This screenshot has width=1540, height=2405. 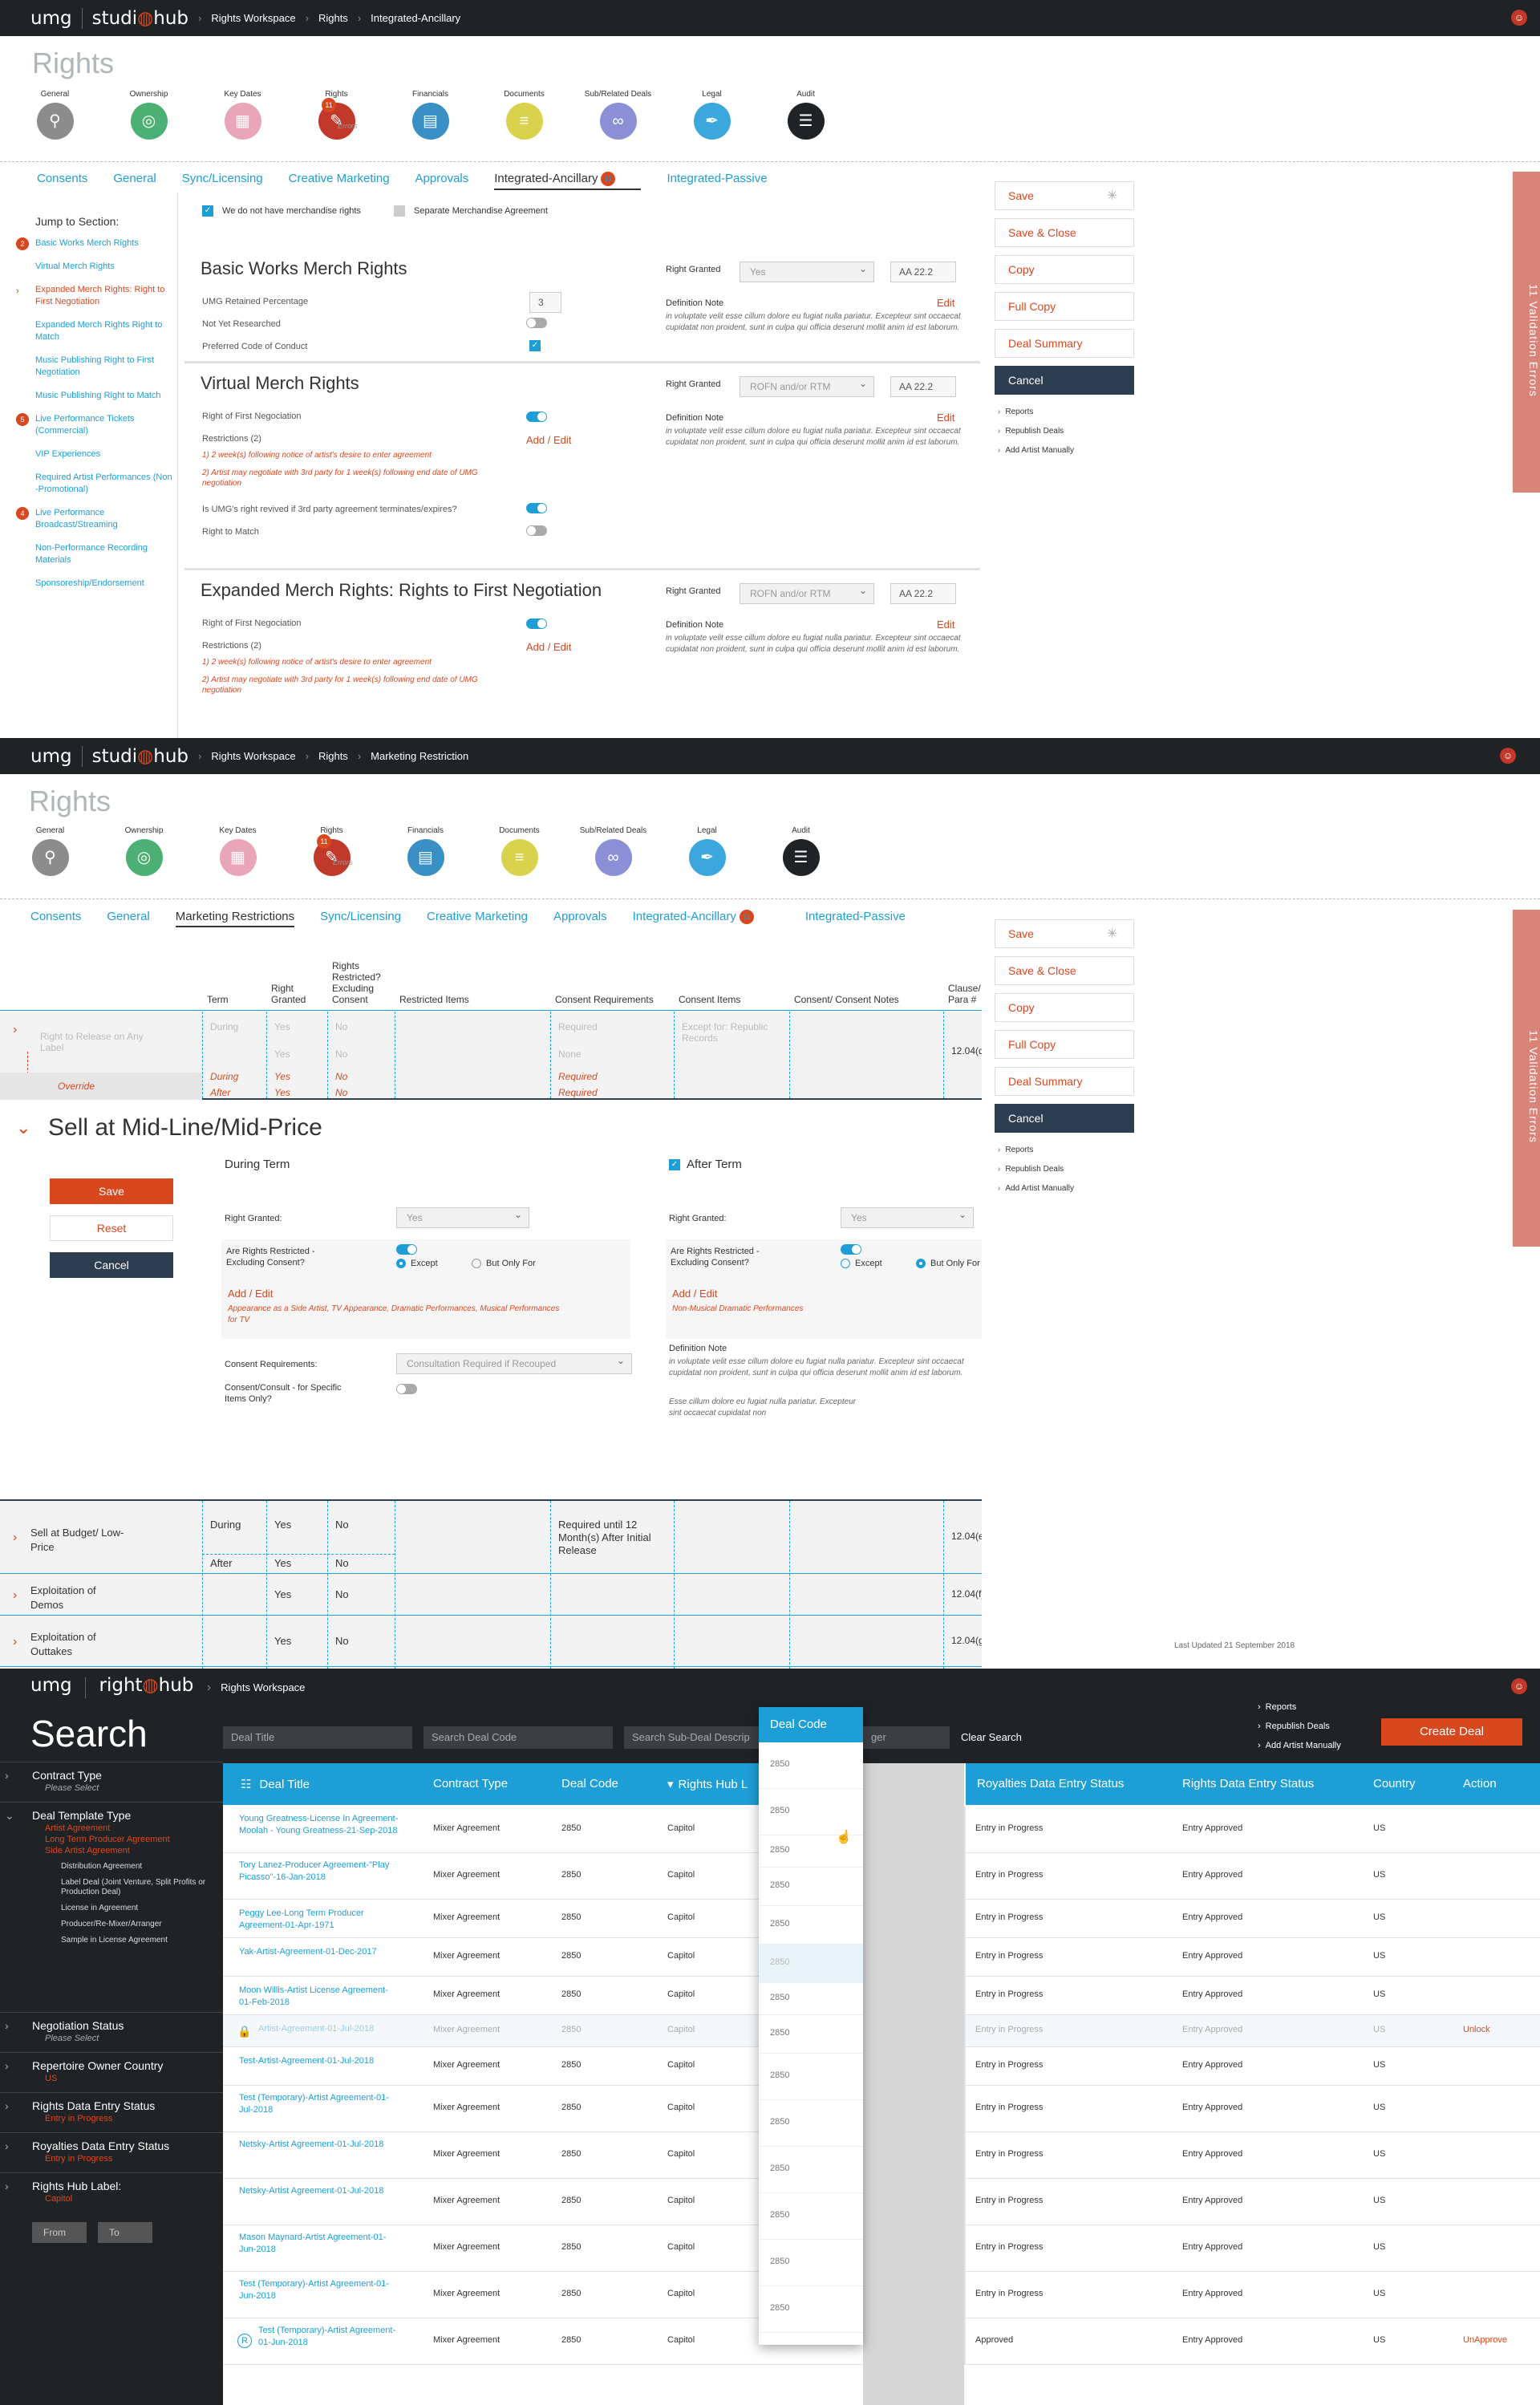 What do you see at coordinates (111, 1191) in the screenshot?
I see `save-button: Save` at bounding box center [111, 1191].